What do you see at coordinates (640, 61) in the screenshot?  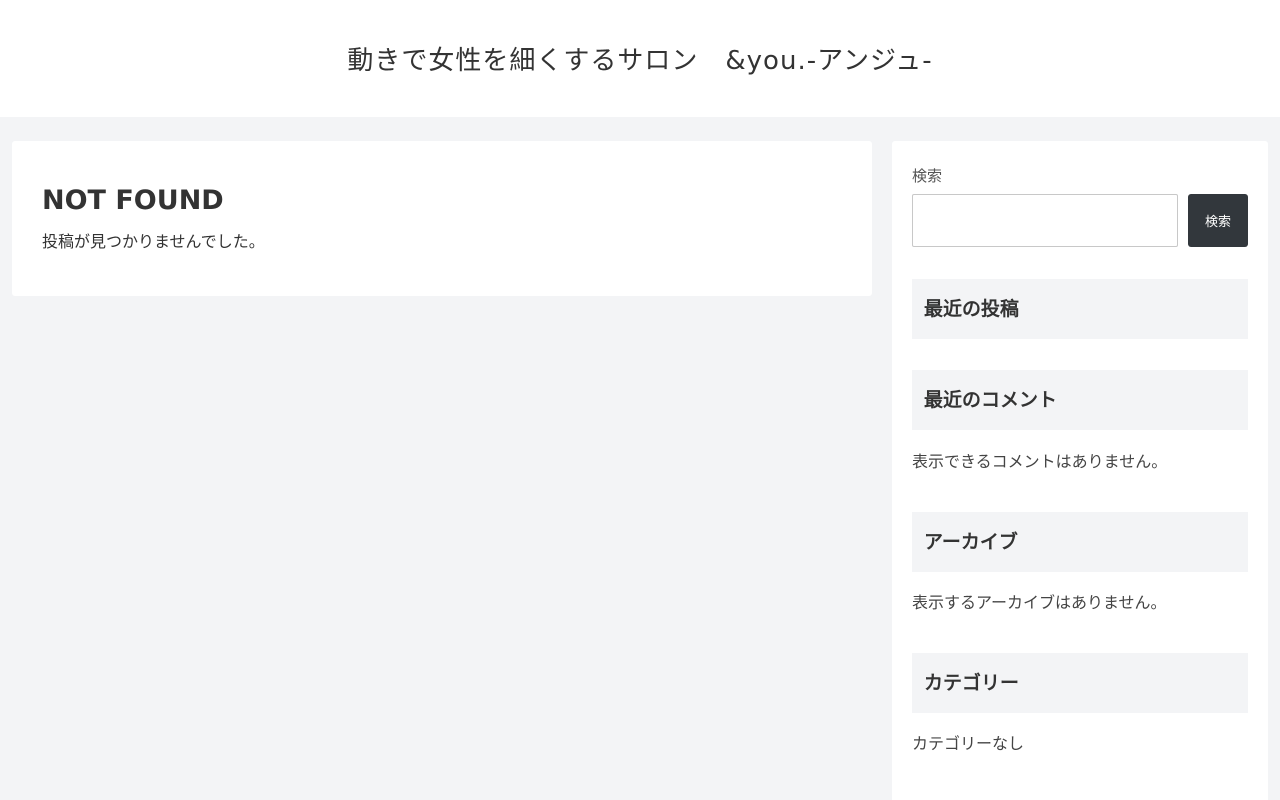 I see `site-title: 動きで女性を細くするサロン &you.-アンジュ-` at bounding box center [640, 61].